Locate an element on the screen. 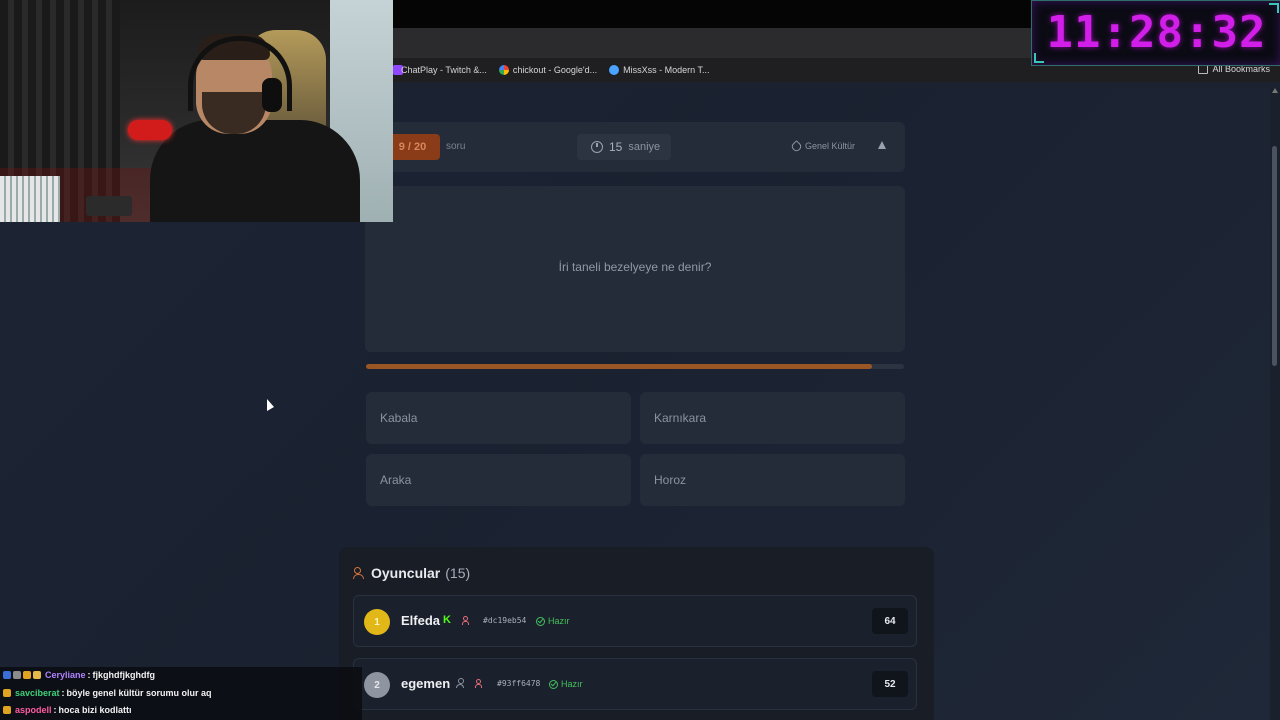 The width and height of the screenshot is (1280, 720). scrollbar-thumb is located at coordinates (1274, 256).